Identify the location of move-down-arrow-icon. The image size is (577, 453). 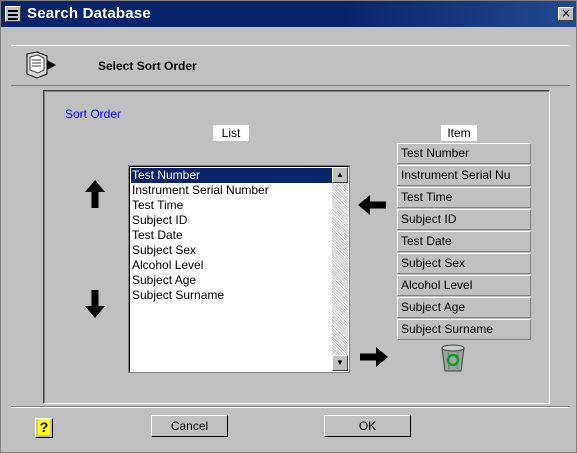
(95, 304).